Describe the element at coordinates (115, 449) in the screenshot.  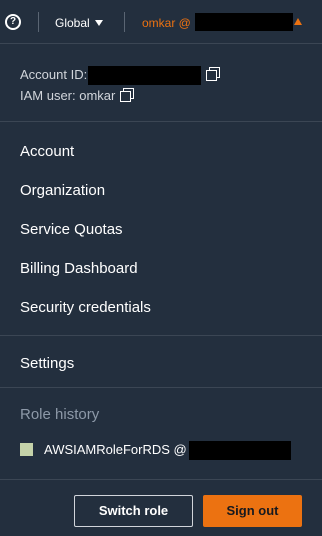
I see `role-label: AWSIAMRoleForRDS @` at that location.